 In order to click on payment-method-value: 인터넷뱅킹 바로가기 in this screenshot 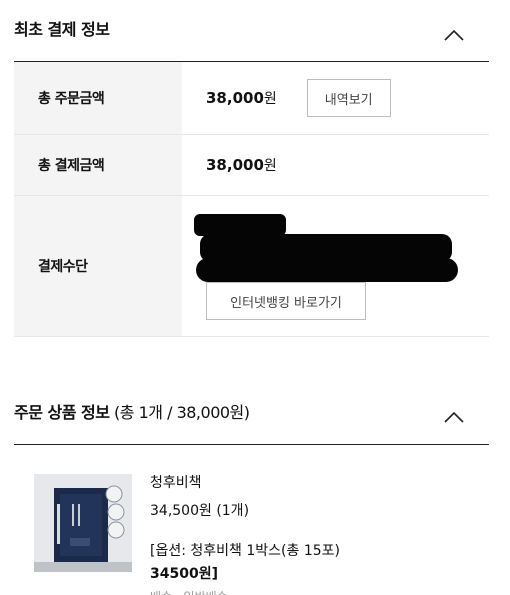, I will do `click(335, 266)`.